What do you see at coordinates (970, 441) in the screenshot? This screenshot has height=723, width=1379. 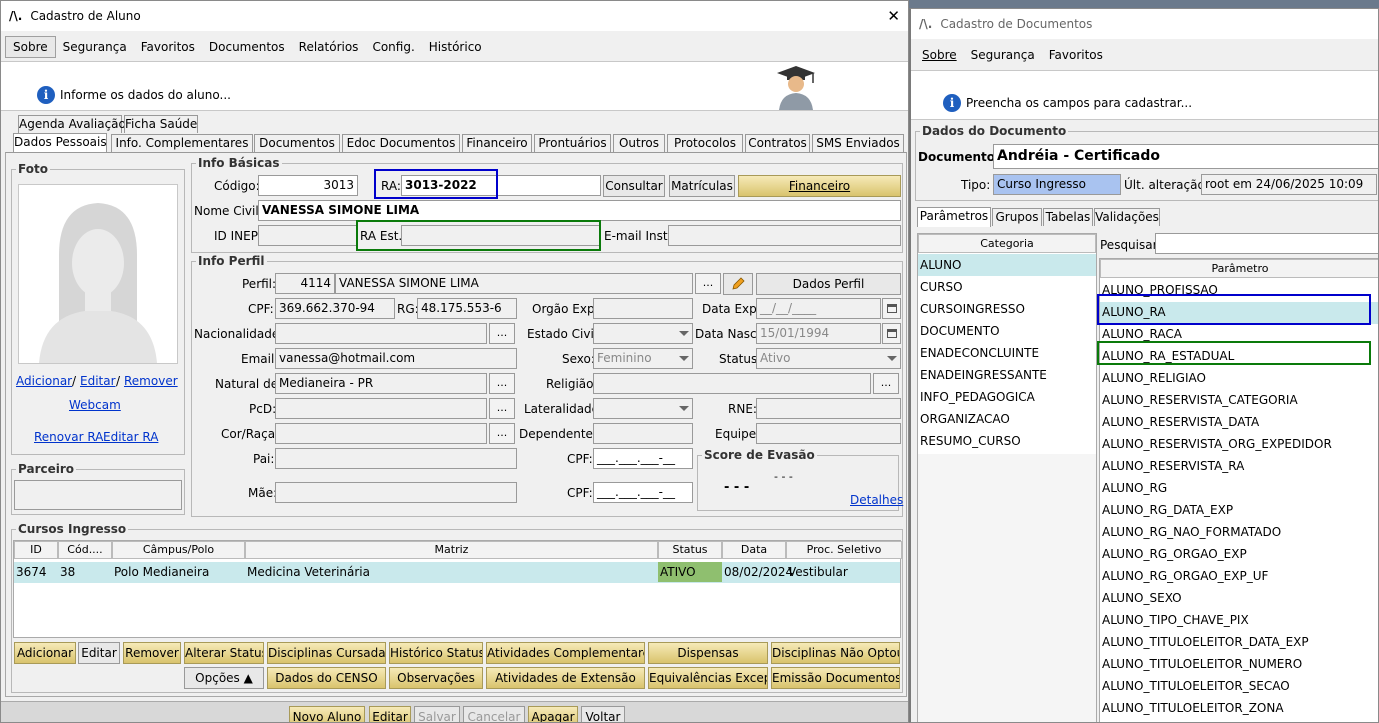 I see `list-item: RESUMO_CURSO` at bounding box center [970, 441].